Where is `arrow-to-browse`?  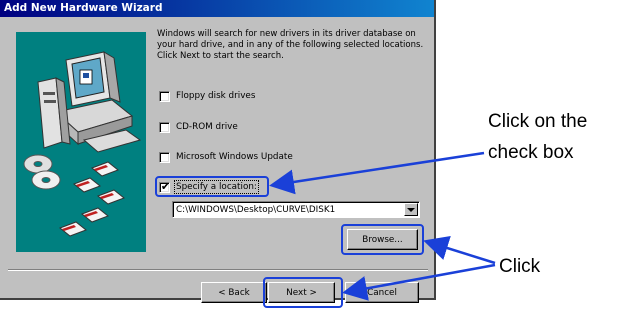
arrow-to-browse is located at coordinates (459, 250).